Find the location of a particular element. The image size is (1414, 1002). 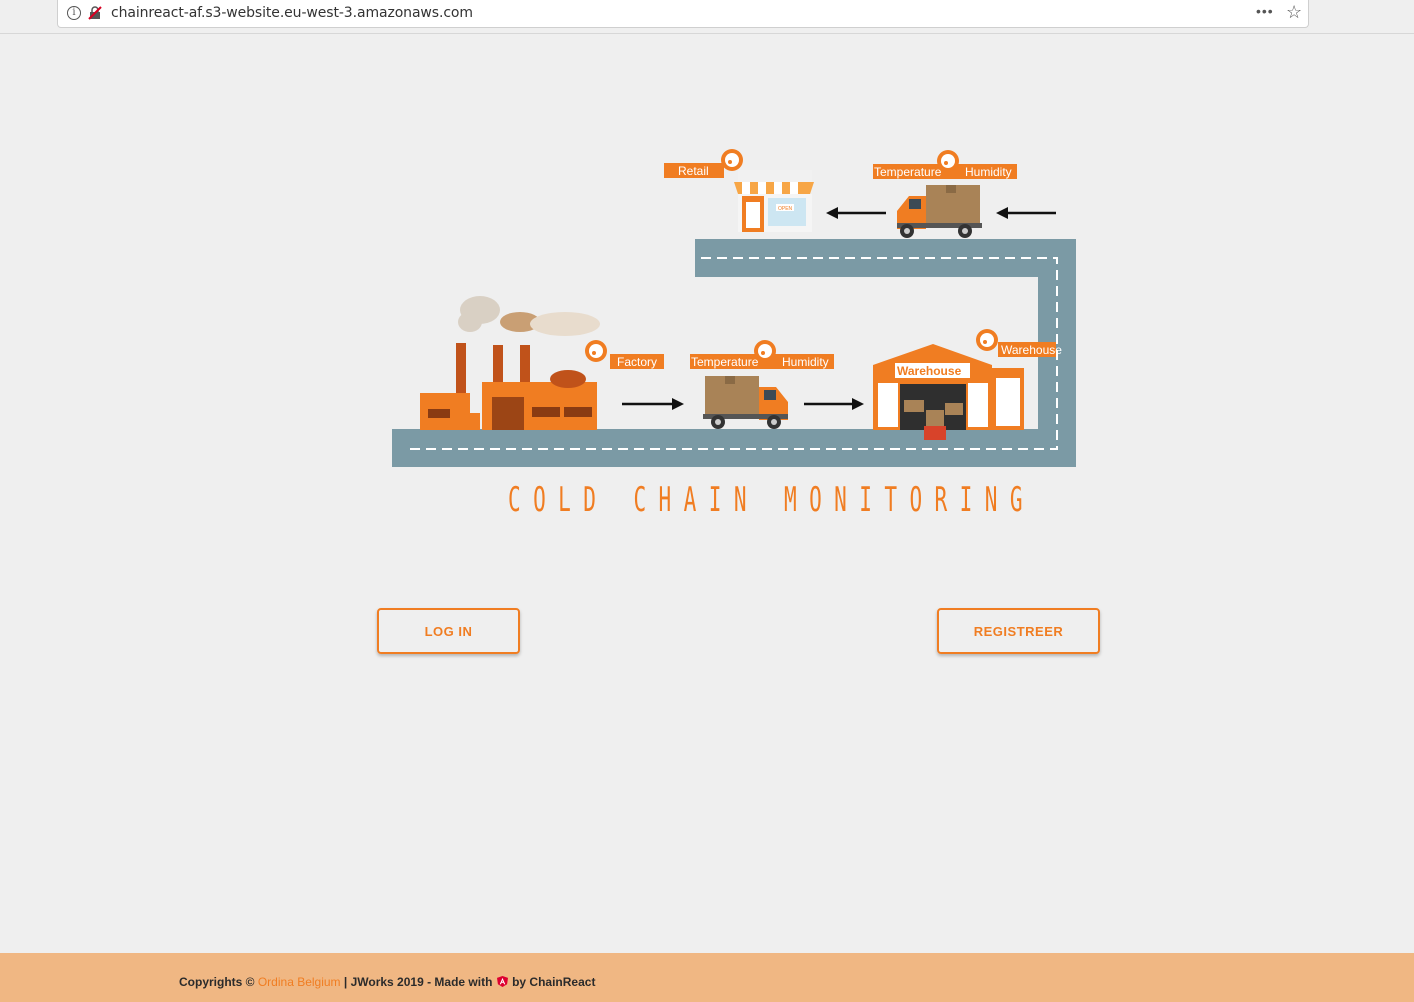

delivery-truck-bottom is located at coordinates (745, 402).